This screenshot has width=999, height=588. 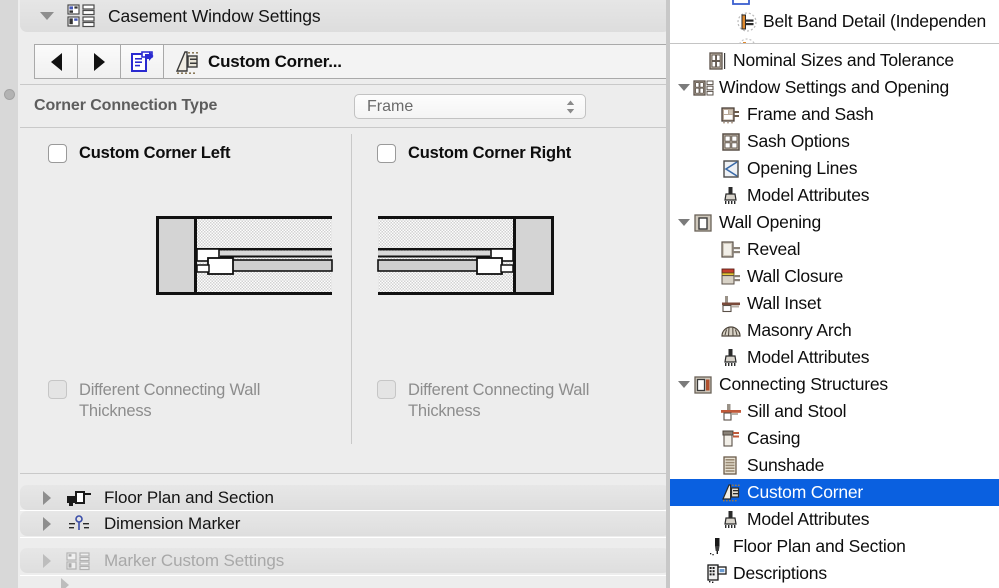 I want to click on tree-label: Opening Lines, so click(x=802, y=168).